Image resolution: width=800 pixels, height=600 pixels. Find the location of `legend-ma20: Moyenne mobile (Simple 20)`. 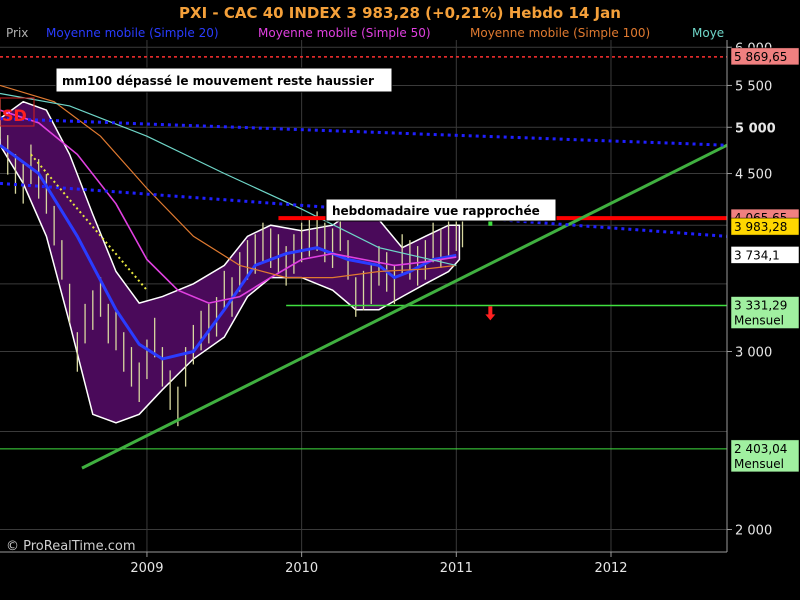

legend-ma20: Moyenne mobile (Simple 20) is located at coordinates (132, 33).